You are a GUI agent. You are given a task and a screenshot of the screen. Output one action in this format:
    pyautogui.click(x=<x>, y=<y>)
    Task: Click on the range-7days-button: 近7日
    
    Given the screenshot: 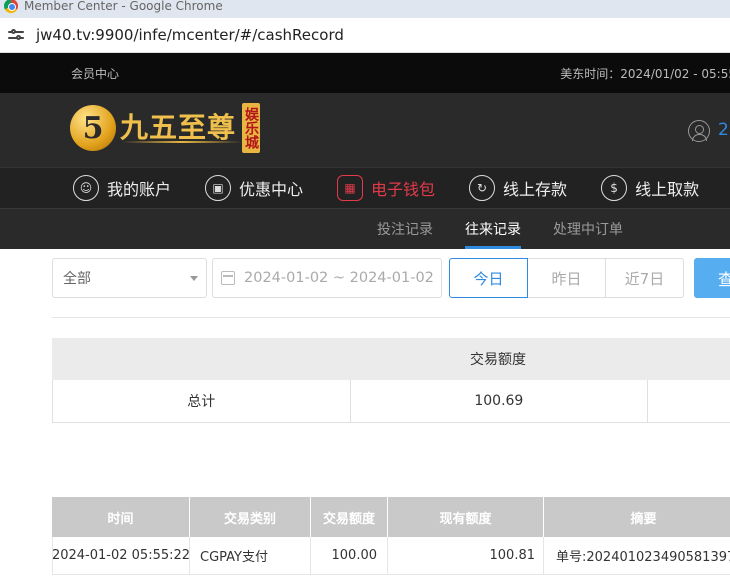 What is the action you would take?
    pyautogui.click(x=644, y=278)
    